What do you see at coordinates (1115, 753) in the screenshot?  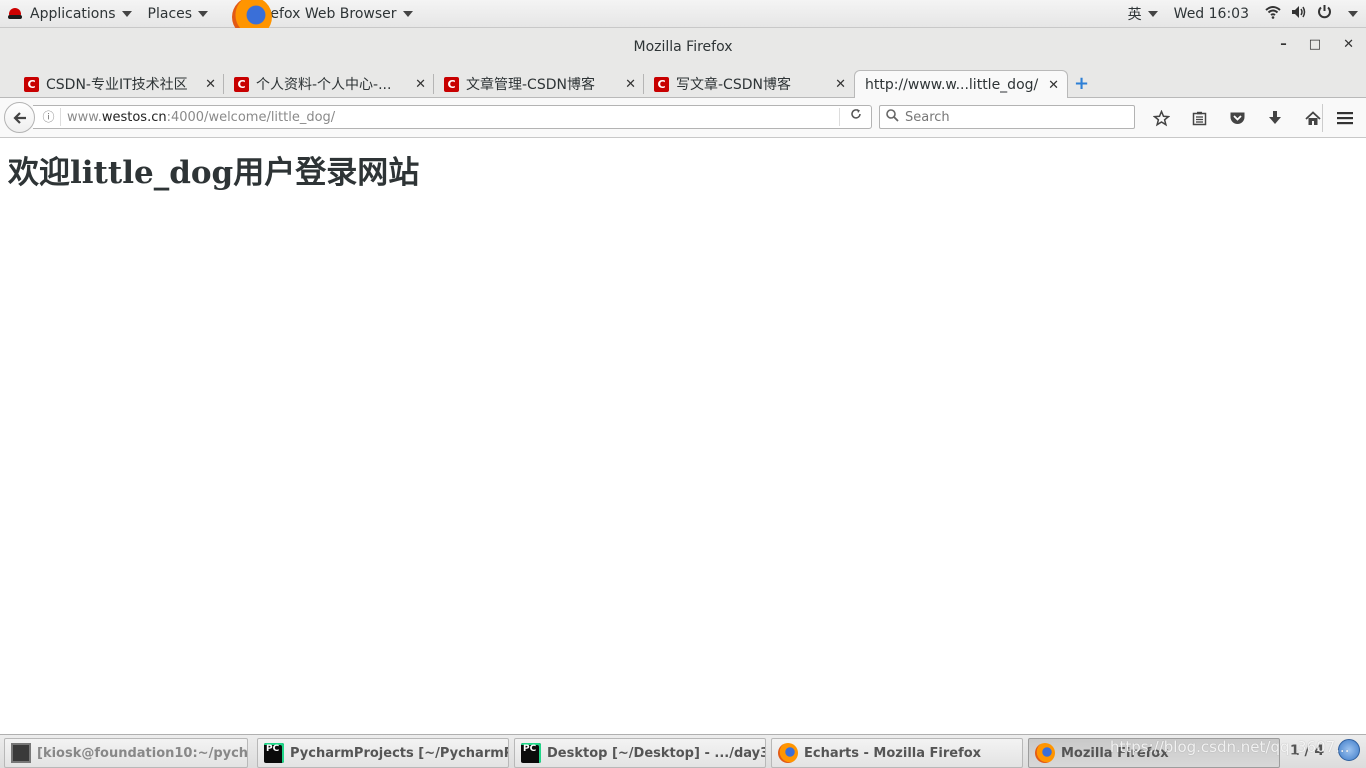 I see `task-label: Mozilla Firefox` at bounding box center [1115, 753].